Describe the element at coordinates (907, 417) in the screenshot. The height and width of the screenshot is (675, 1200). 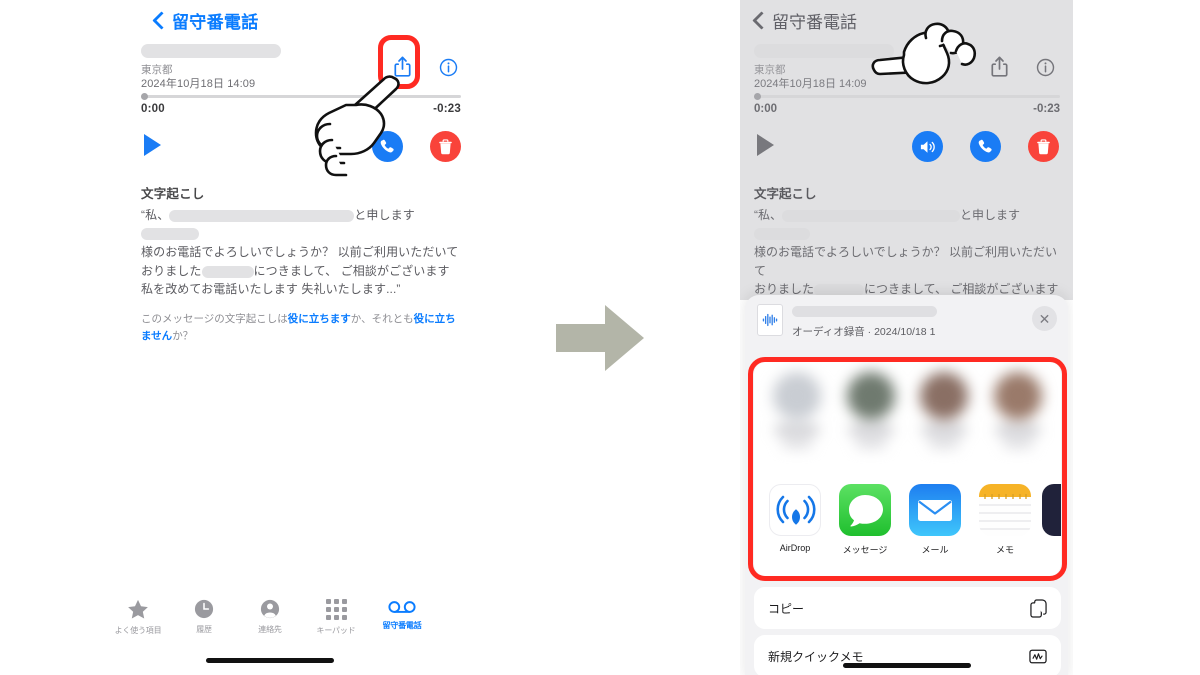
I see `suggested-contacts-row` at that location.